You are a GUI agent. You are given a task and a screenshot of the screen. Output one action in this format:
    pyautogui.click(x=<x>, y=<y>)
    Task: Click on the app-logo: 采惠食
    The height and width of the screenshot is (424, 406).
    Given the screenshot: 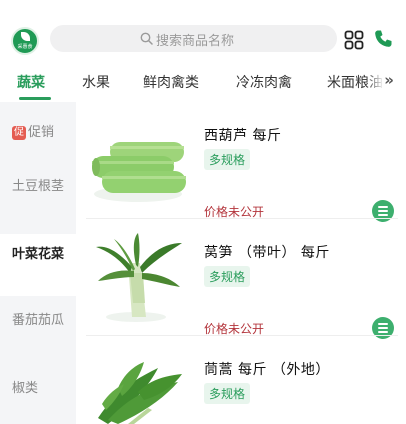 What is the action you would take?
    pyautogui.click(x=25, y=41)
    